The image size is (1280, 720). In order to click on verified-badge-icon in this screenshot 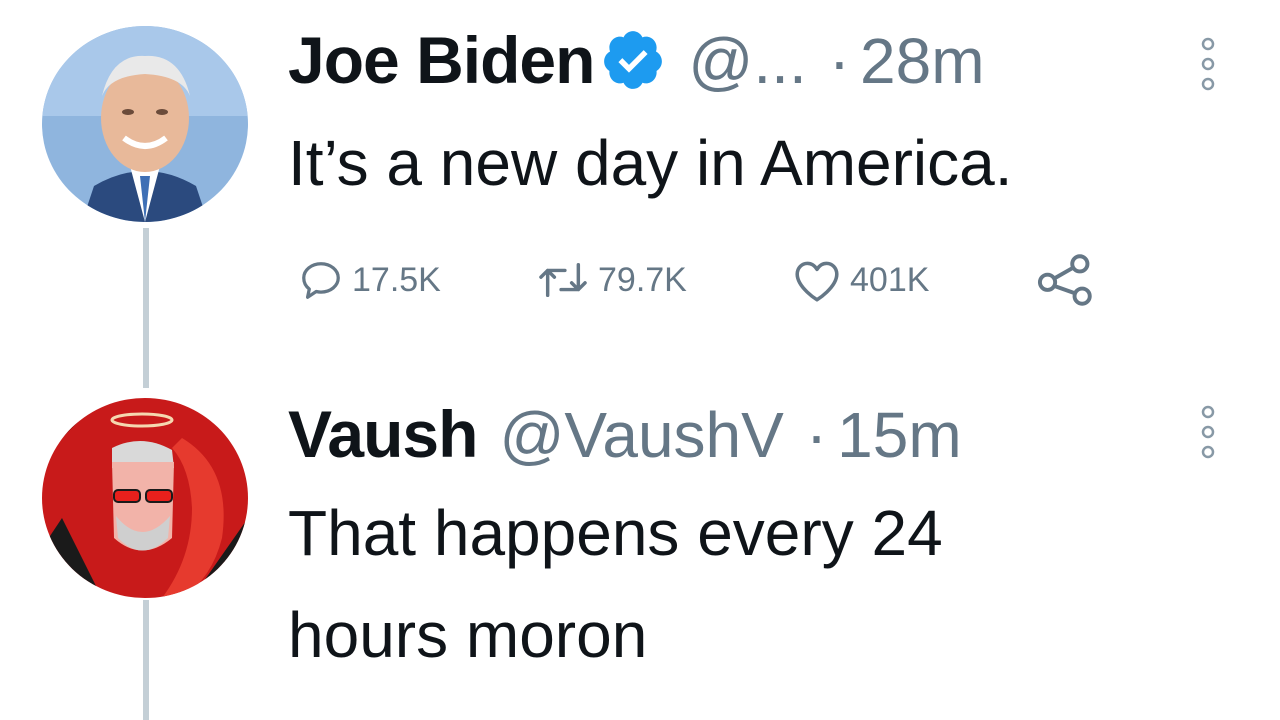, I will do `click(633, 60)`.